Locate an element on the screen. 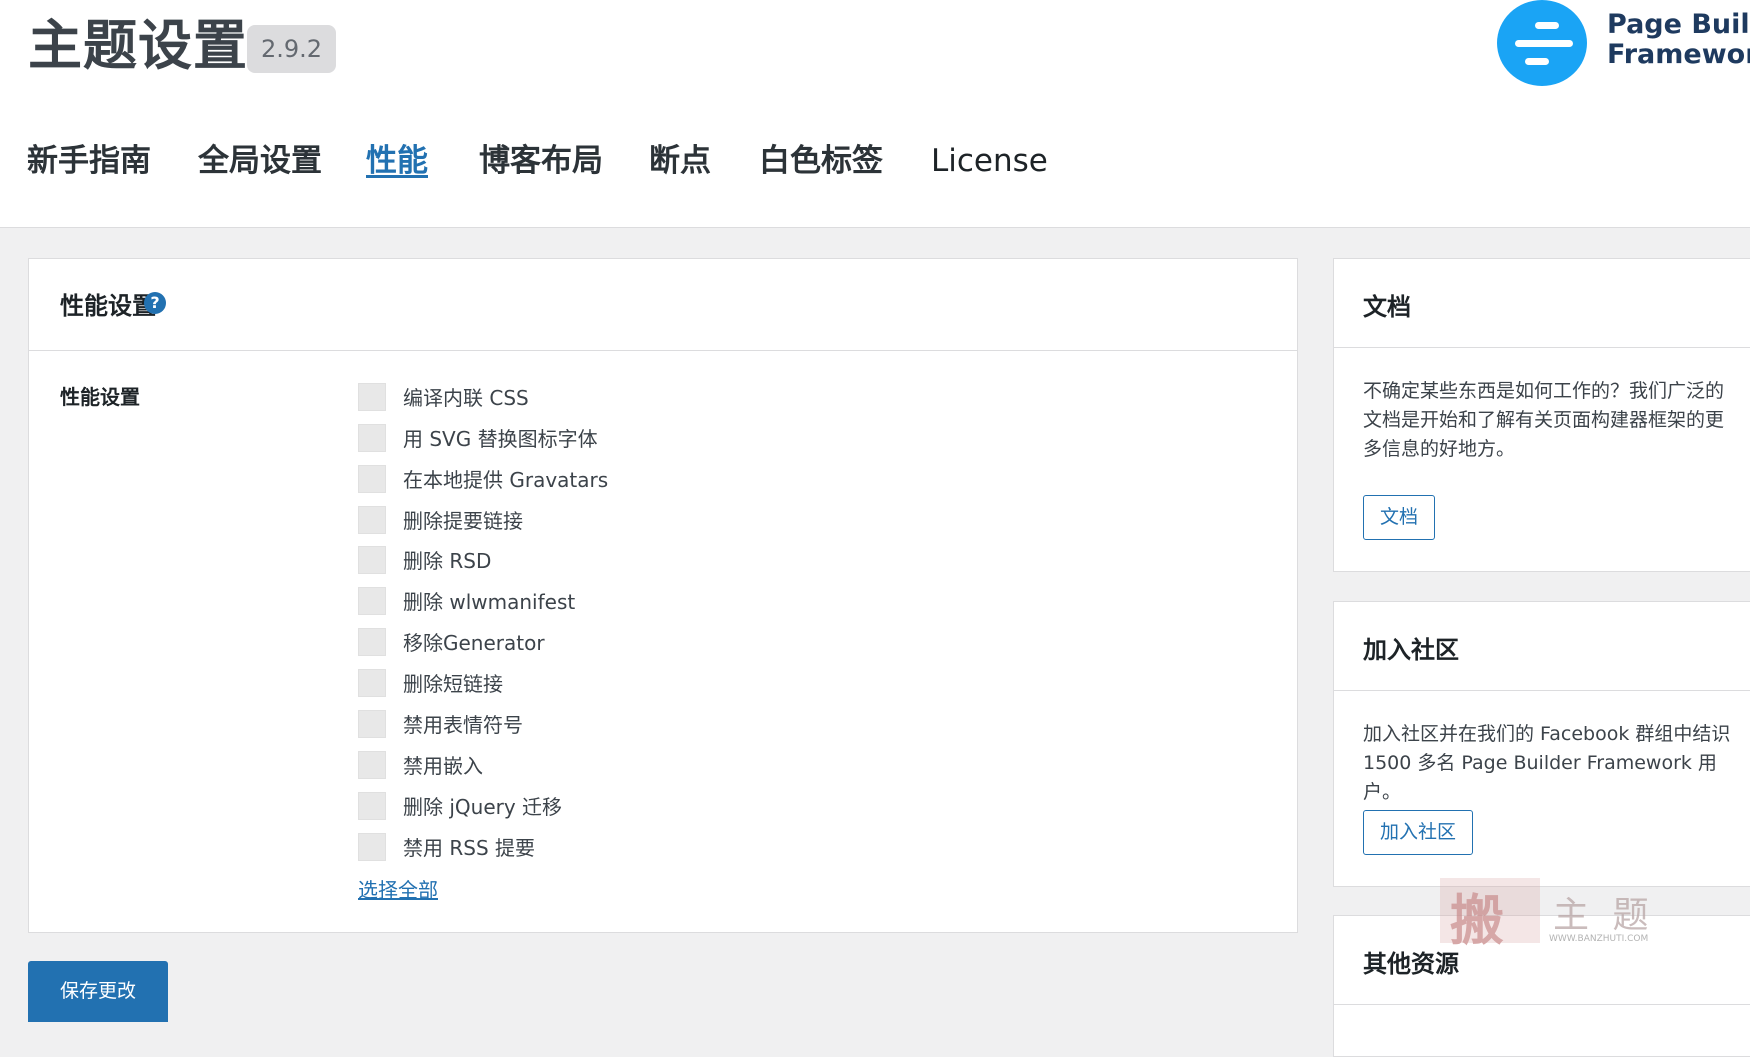  tab-performance: 性能 is located at coordinates (397, 161).